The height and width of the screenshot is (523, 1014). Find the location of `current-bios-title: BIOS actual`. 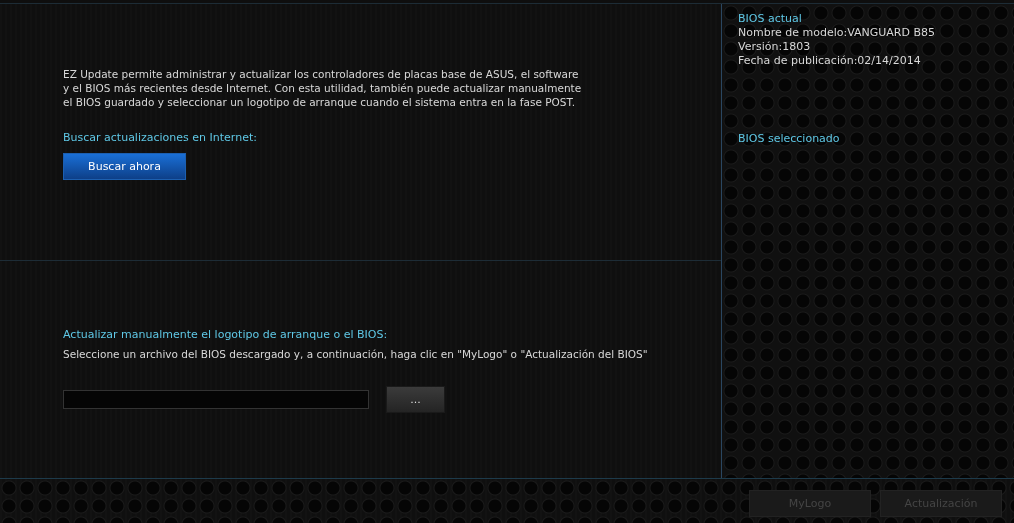

current-bios-title: BIOS actual is located at coordinates (770, 19).